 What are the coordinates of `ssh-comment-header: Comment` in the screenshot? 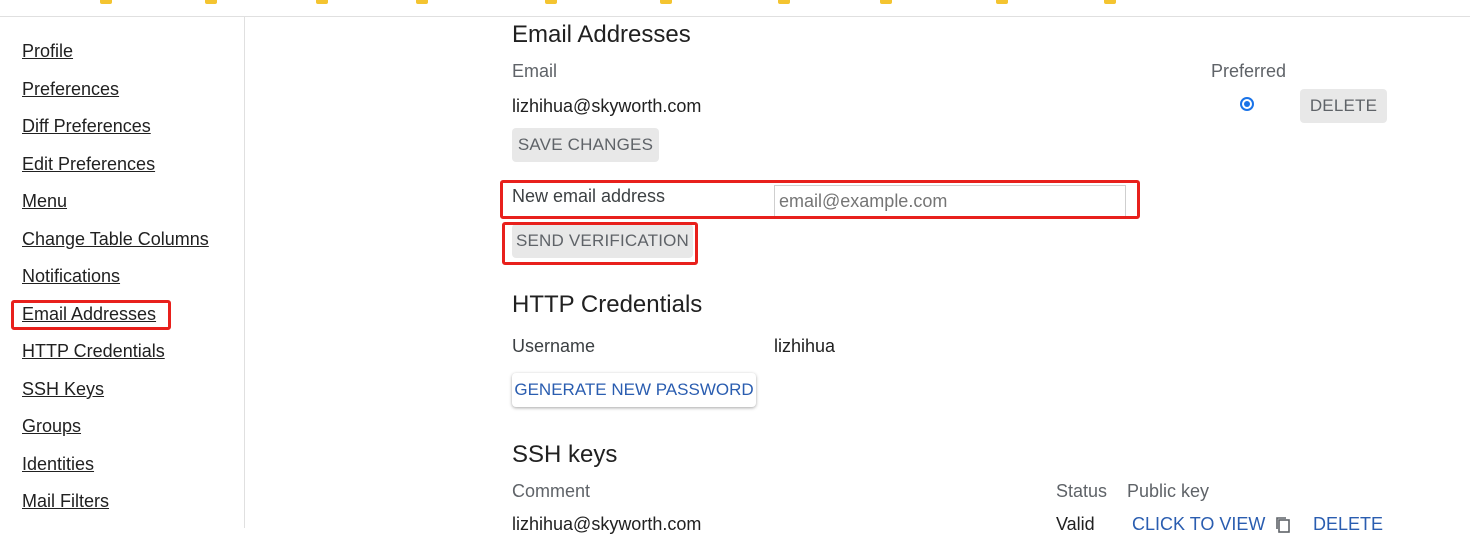 It's located at (551, 491).